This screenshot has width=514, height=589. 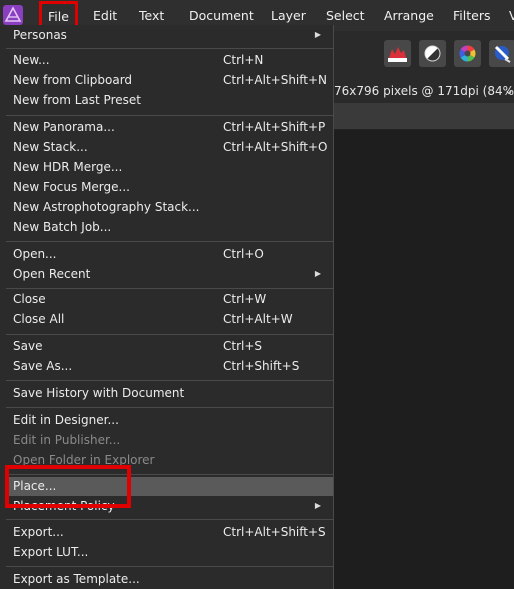 What do you see at coordinates (99, 393) in the screenshot?
I see `menu-item-label: Save History with Document` at bounding box center [99, 393].